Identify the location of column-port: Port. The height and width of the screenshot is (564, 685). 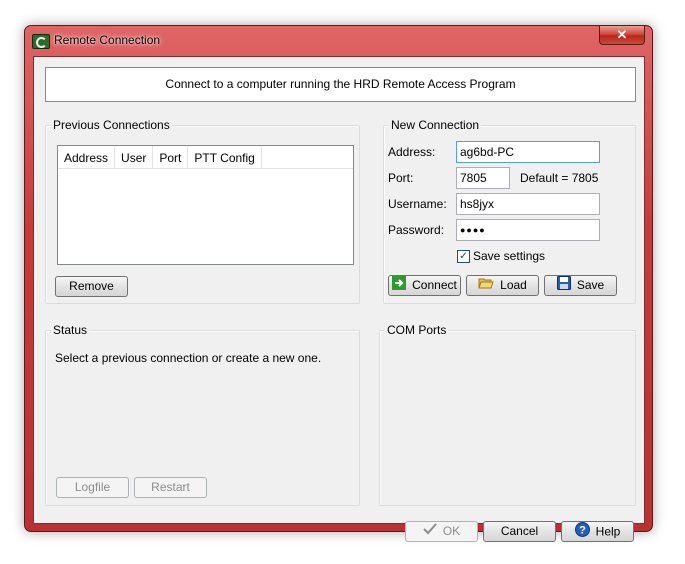
(171, 157).